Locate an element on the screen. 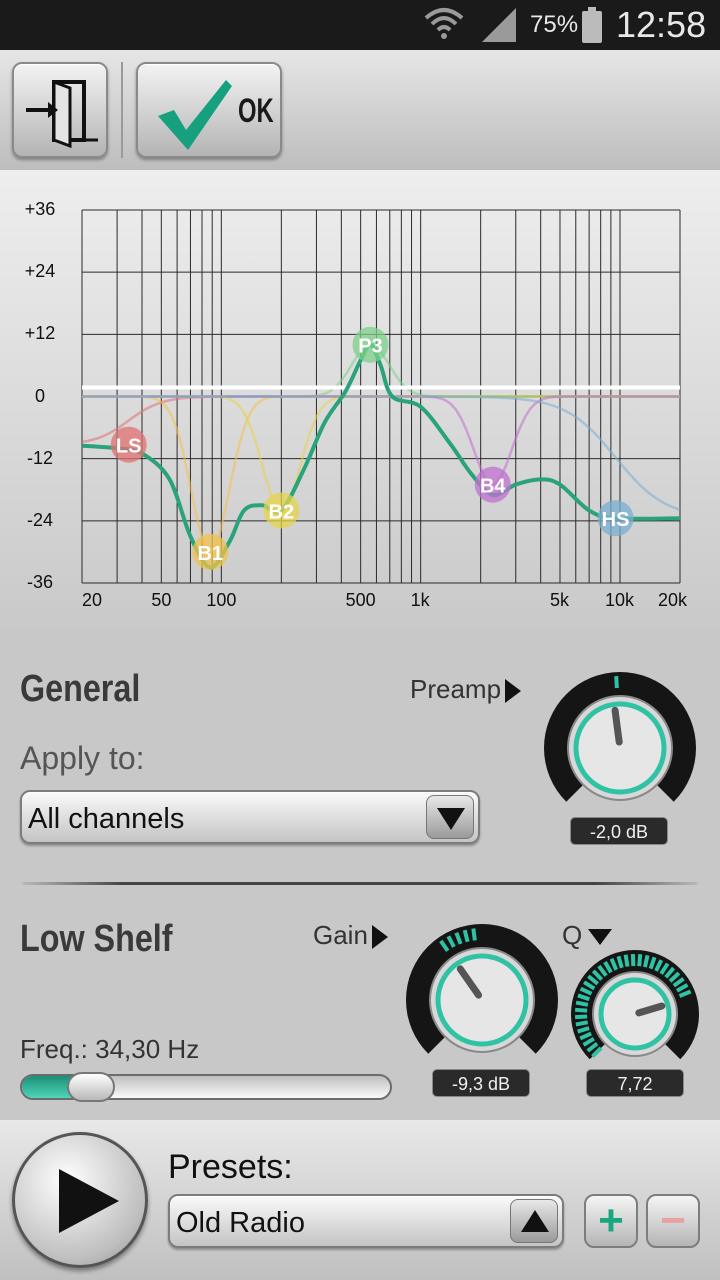  chevron-down-icon is located at coordinates (451, 819).